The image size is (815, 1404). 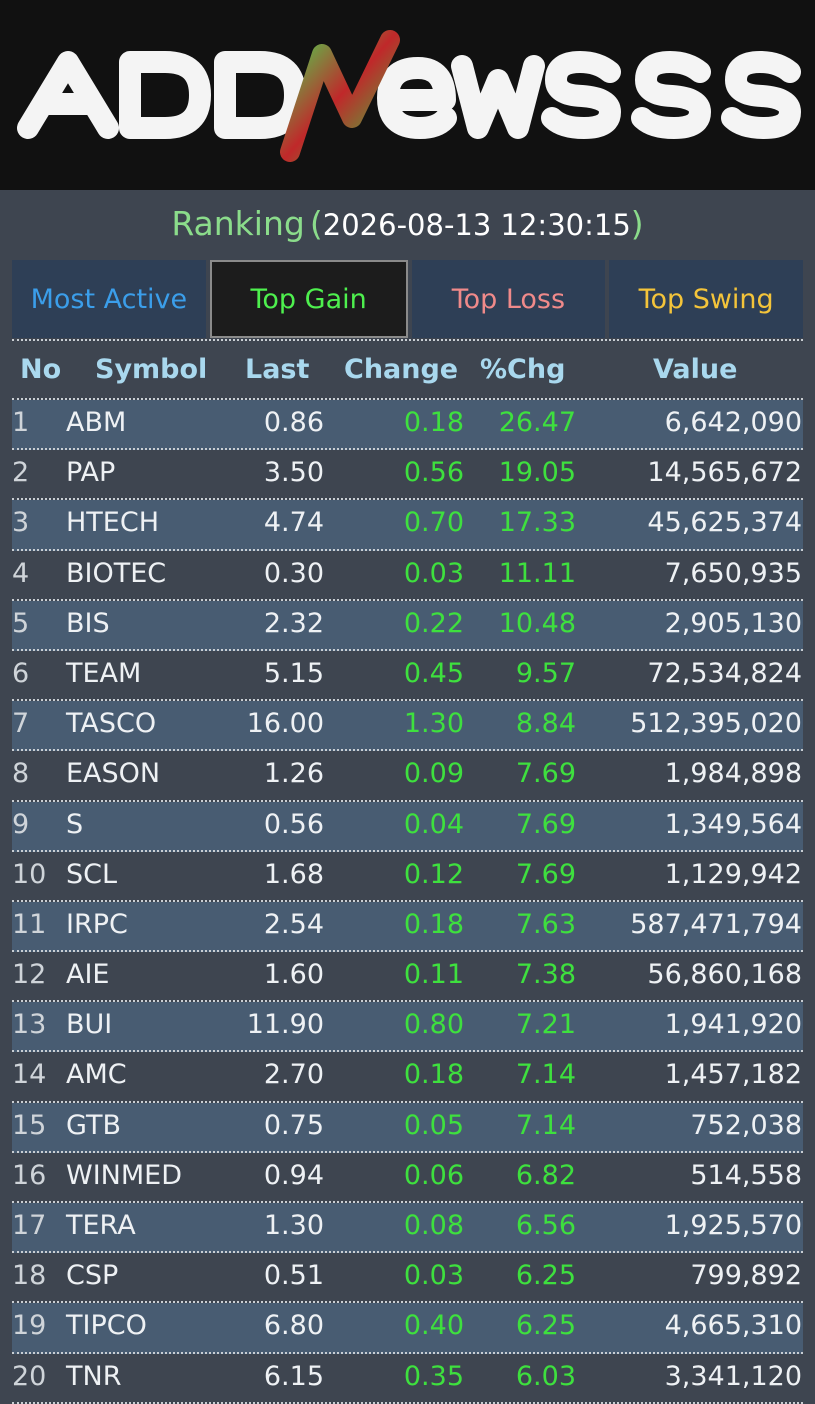 I want to click on row-change: 0.03, so click(x=433, y=1276).